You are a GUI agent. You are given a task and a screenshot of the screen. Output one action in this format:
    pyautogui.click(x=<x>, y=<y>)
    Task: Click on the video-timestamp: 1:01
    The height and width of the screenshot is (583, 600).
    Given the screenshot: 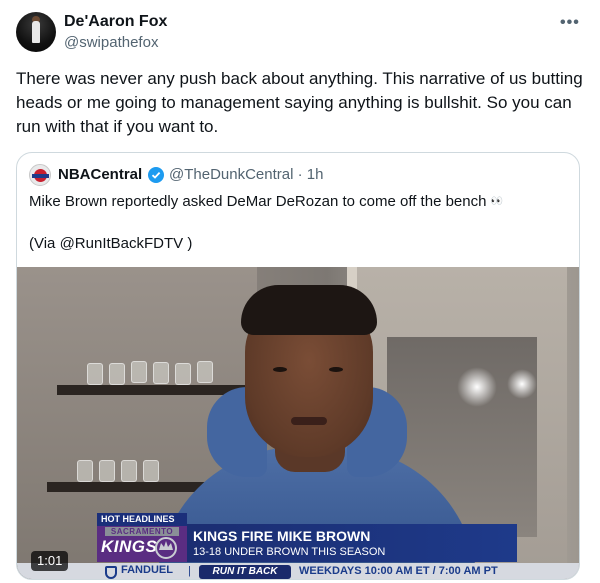 What is the action you would take?
    pyautogui.click(x=50, y=561)
    